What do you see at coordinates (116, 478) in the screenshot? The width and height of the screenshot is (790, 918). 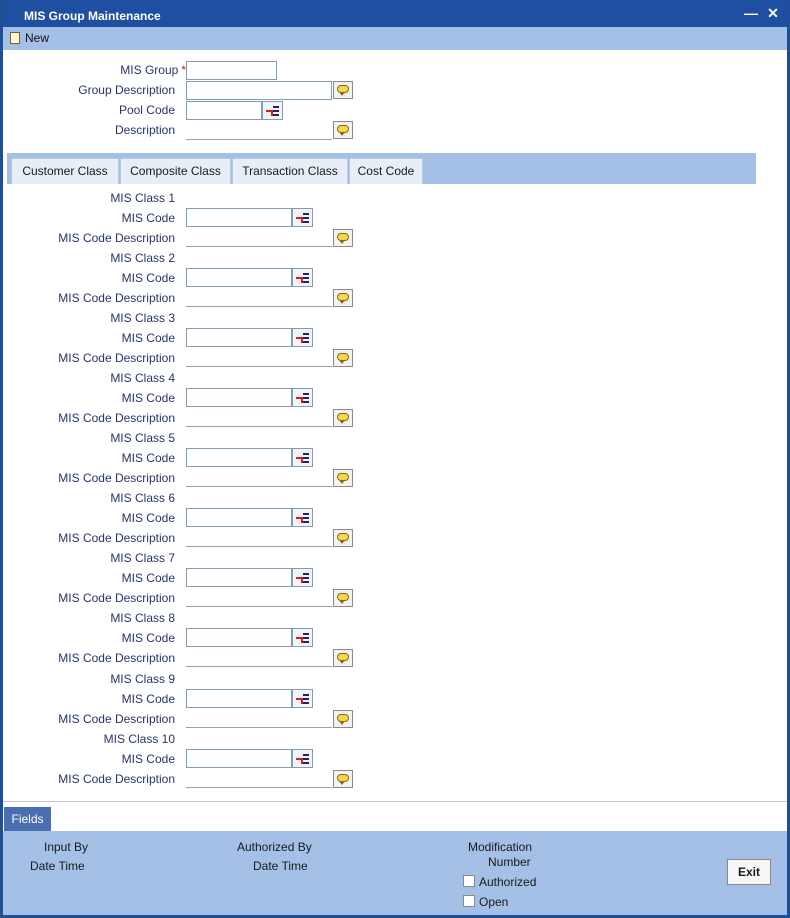 I see `mis-code-description-5-label: MIS Code Description` at bounding box center [116, 478].